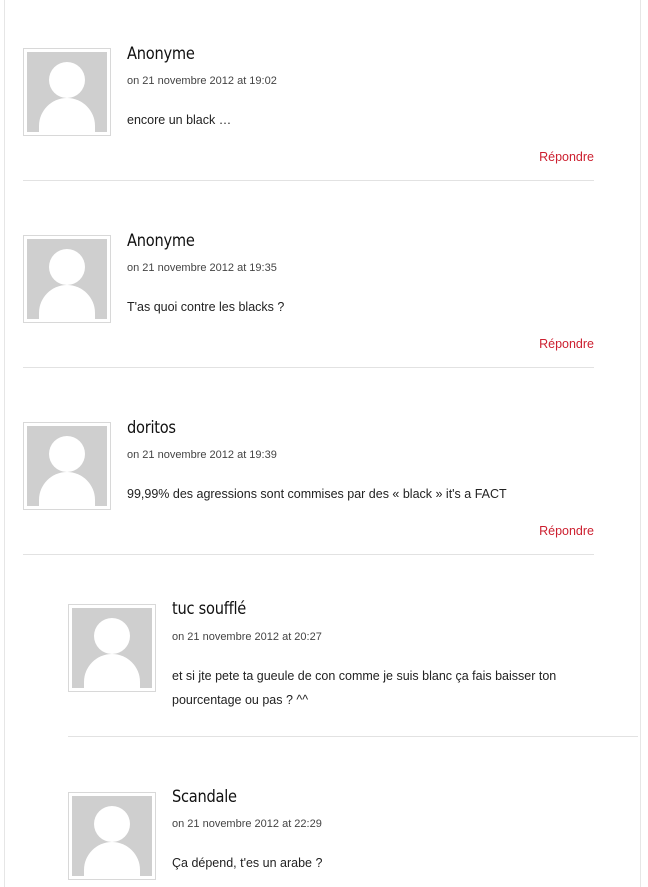  I want to click on comment-text: Ça dépend, t'es un arabe ?, so click(247, 863).